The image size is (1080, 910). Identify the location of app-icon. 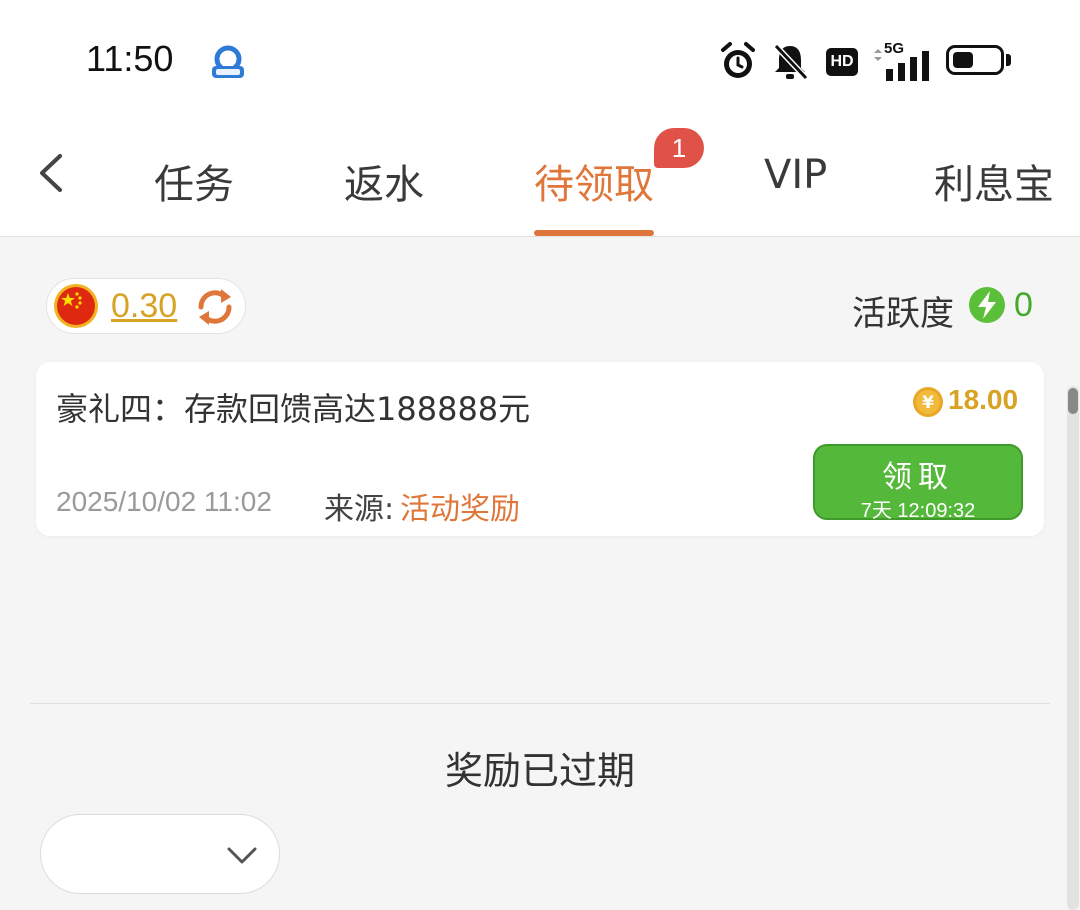
(228, 61).